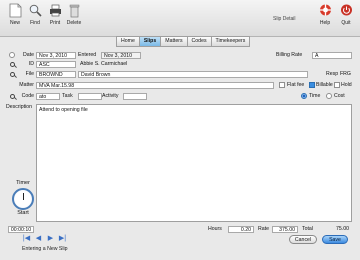  I want to click on id-lookup-icon, so click(12, 64).